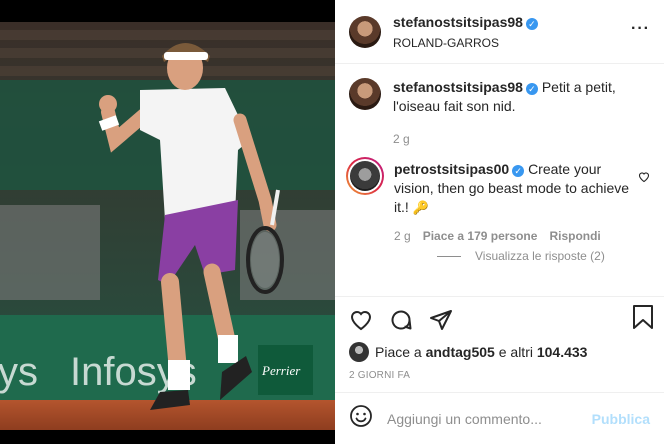 Image resolution: width=664 pixels, height=444 pixels. Describe the element at coordinates (465, 43) in the screenshot. I see `location-link: ROLAND-GARROS` at that location.